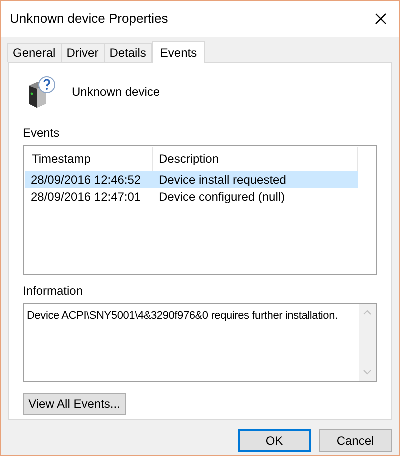 The image size is (400, 456). Describe the element at coordinates (116, 92) in the screenshot. I see `device-name: Unknown device` at that location.